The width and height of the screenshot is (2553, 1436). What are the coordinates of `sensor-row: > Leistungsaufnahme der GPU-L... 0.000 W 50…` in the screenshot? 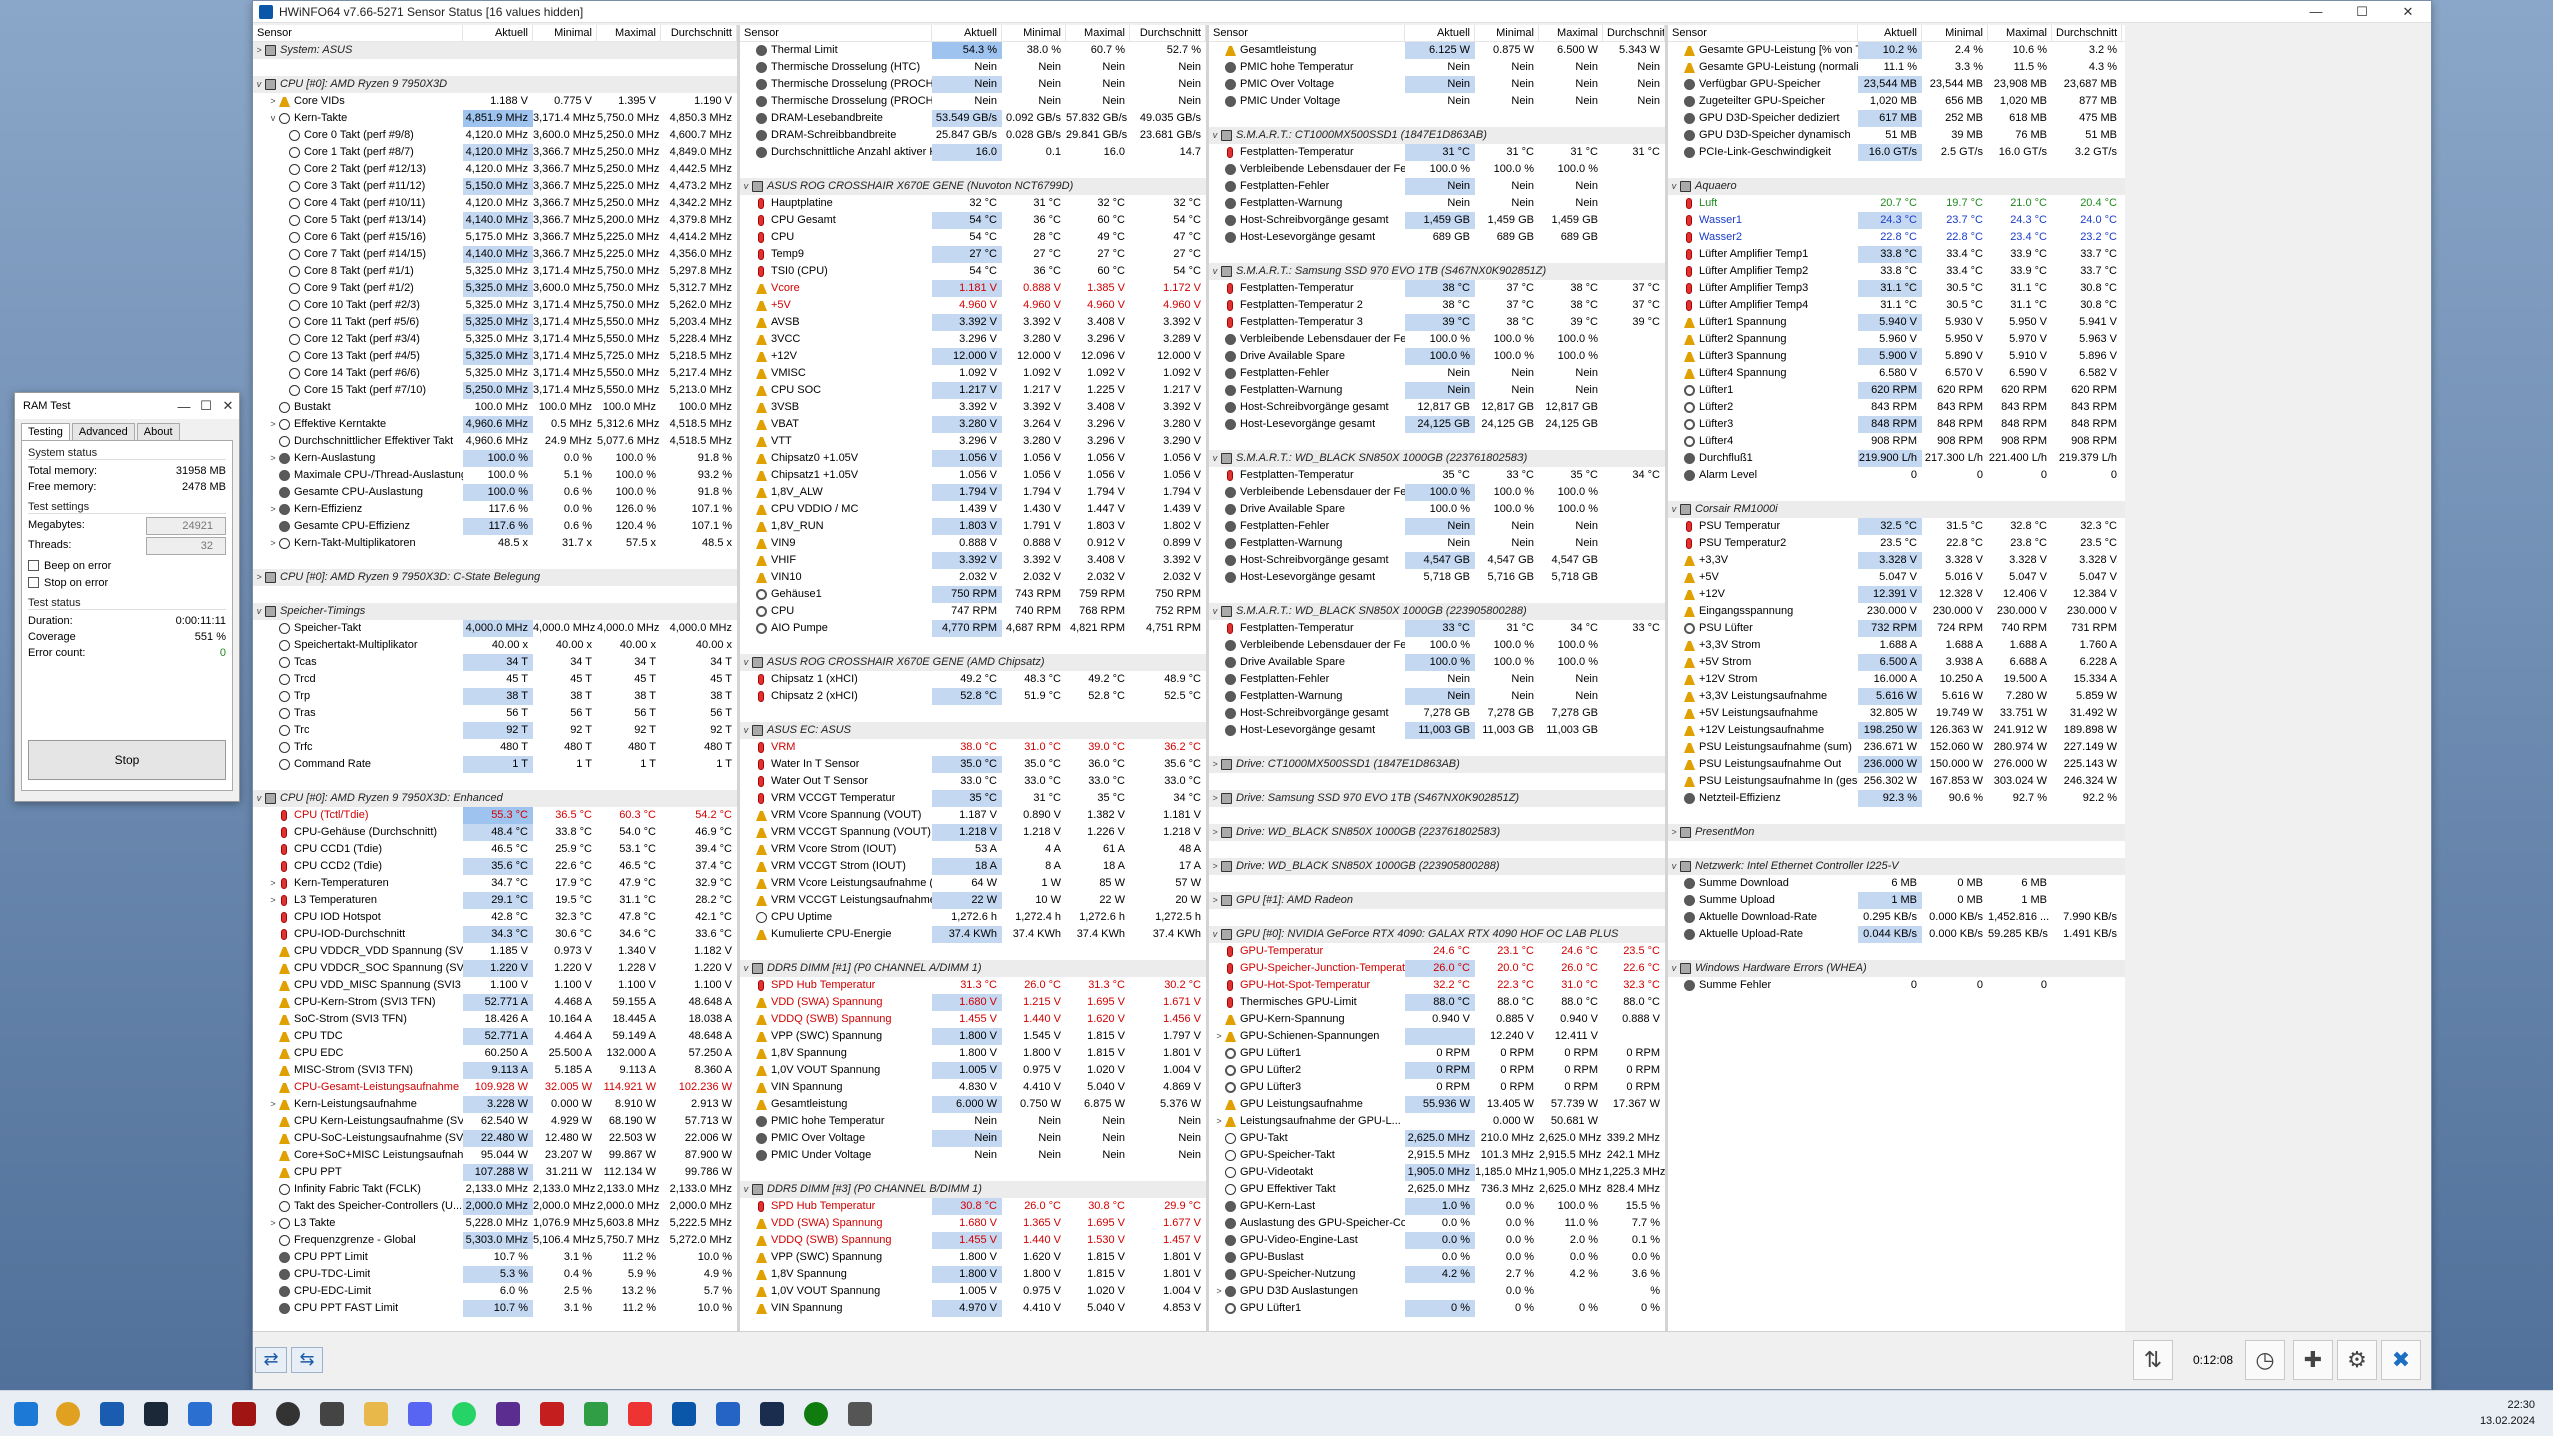 It's located at (1437, 1121).